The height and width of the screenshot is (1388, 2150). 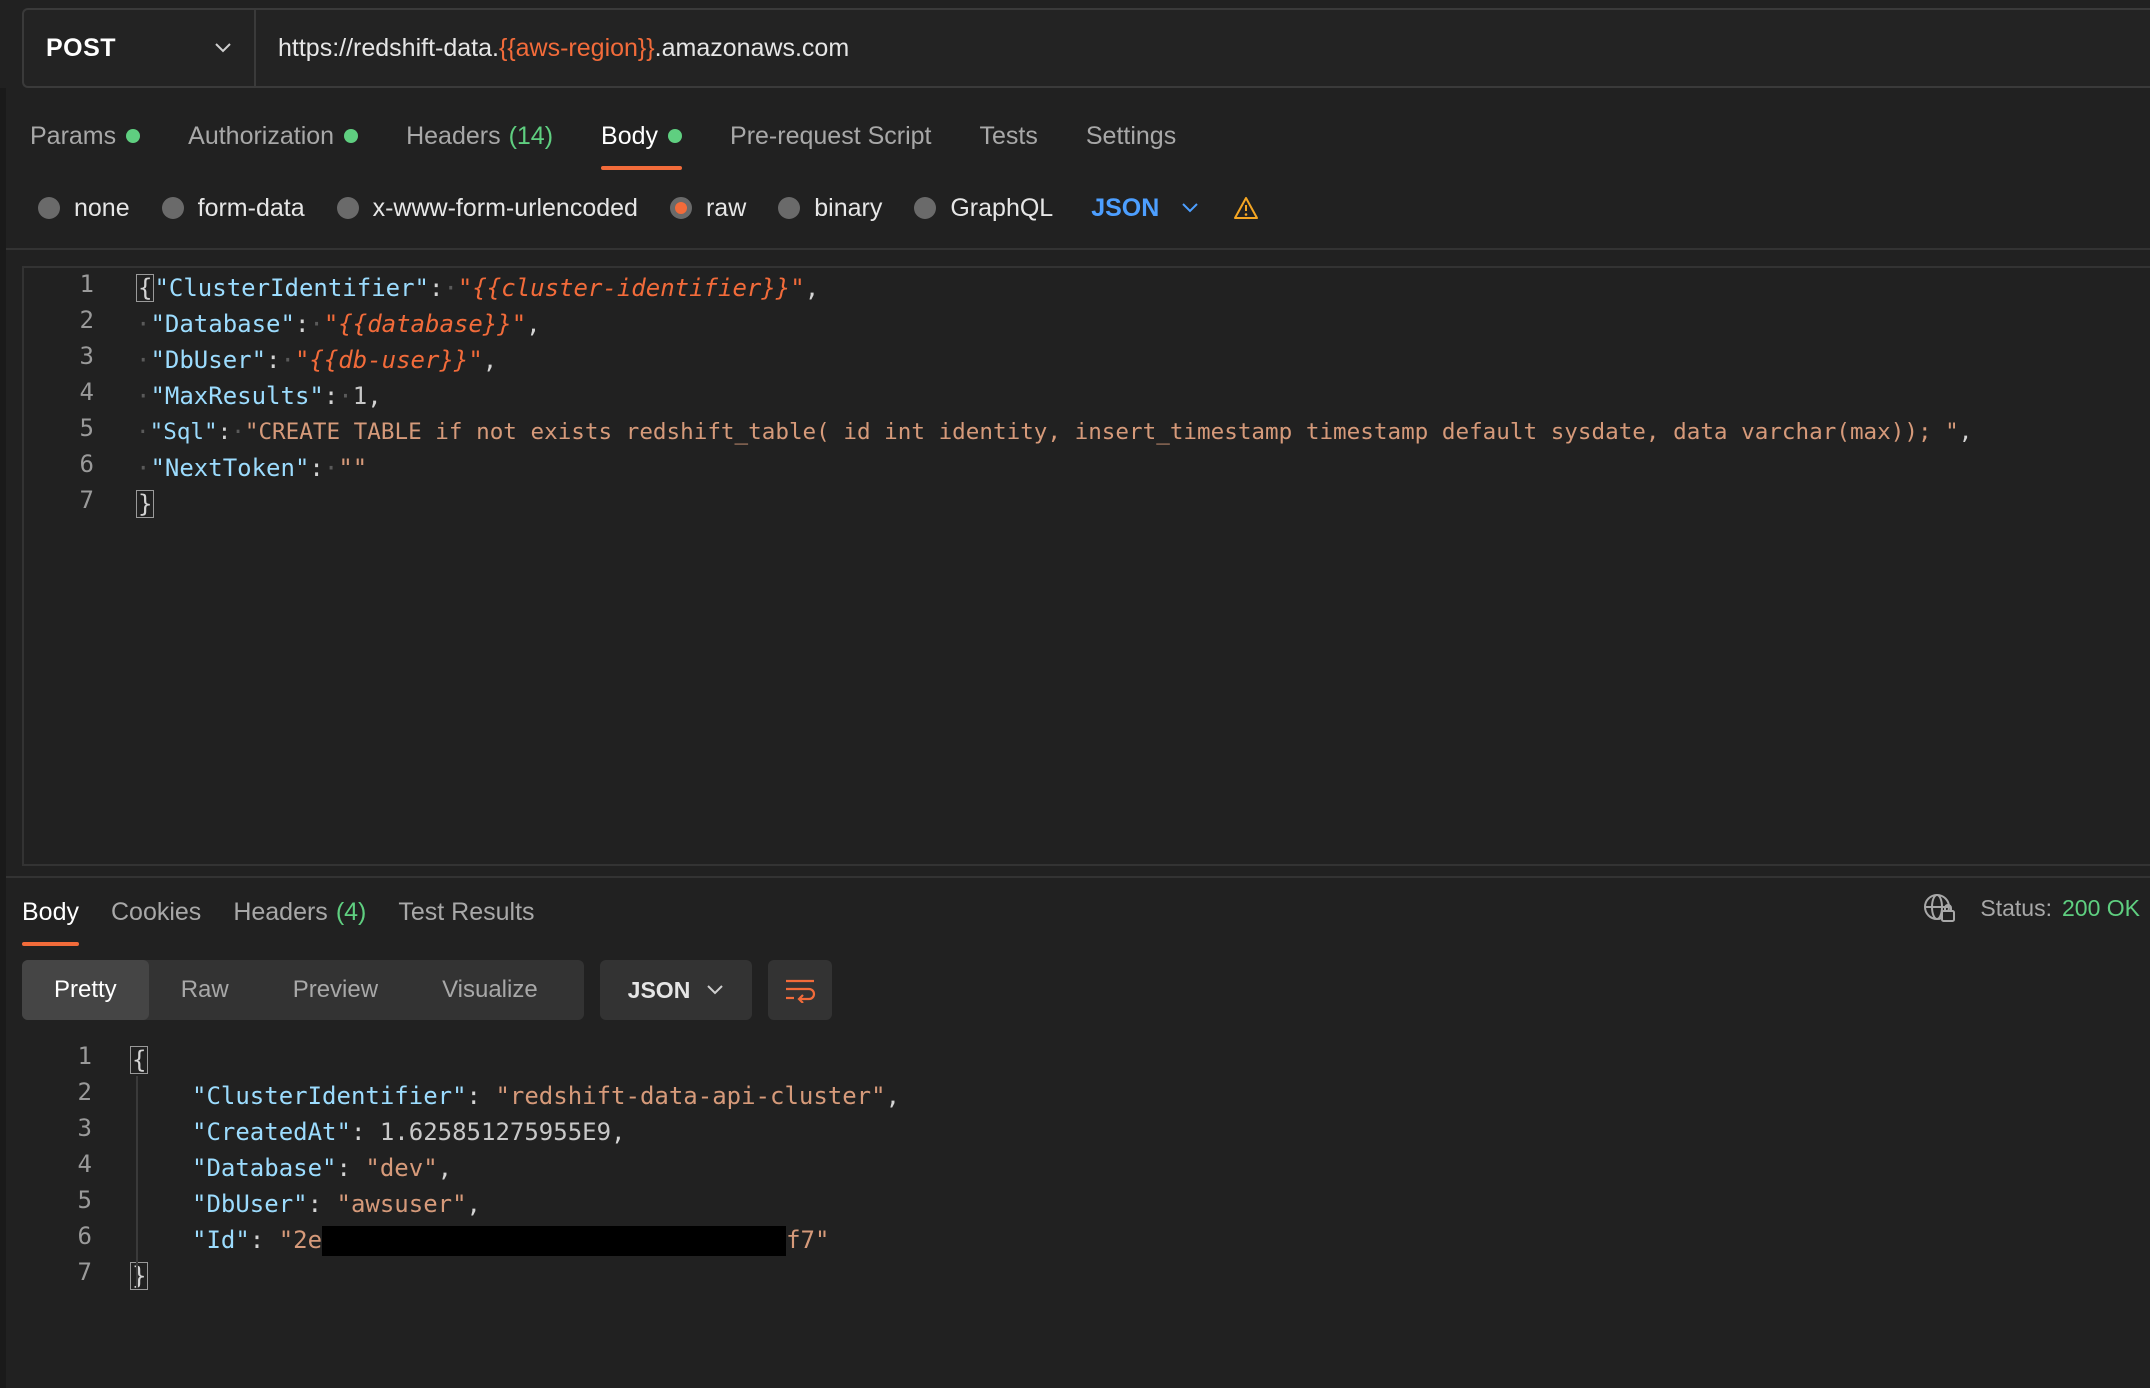 I want to click on json-key: "Sql", so click(x=183, y=432).